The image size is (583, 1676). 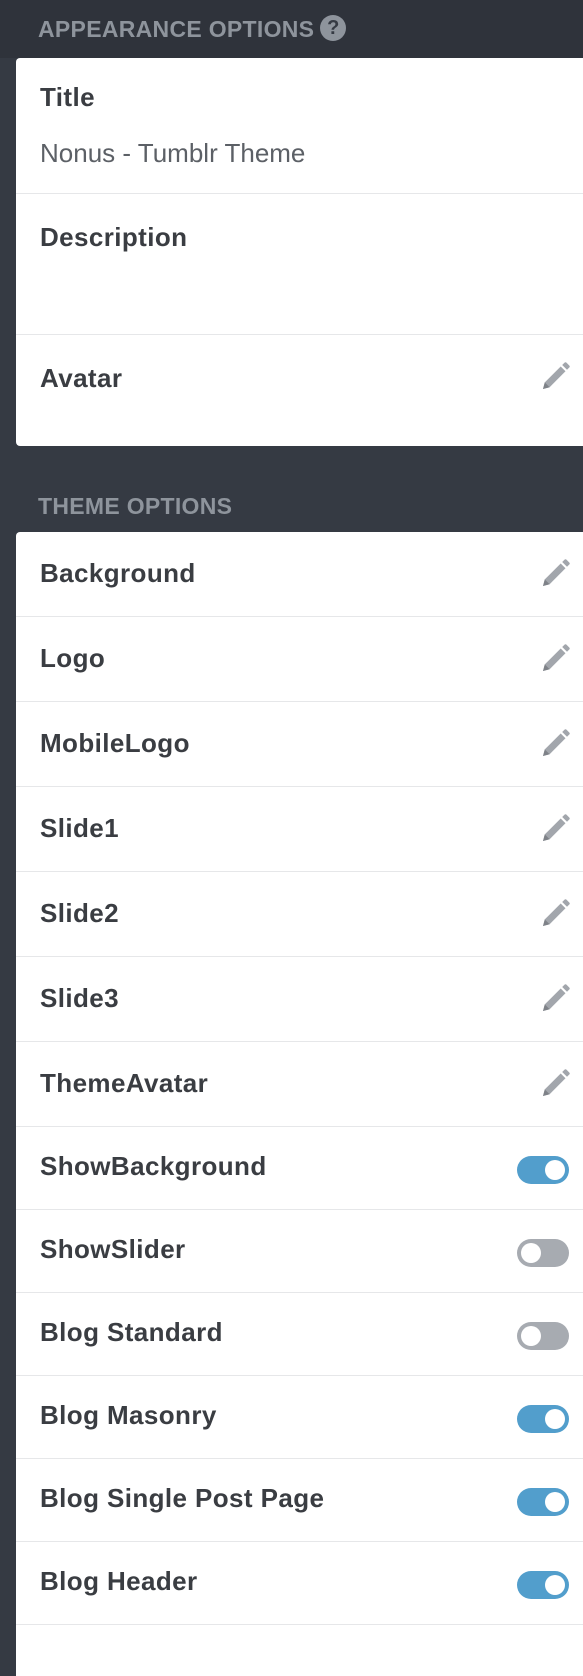 What do you see at coordinates (299, 1417) in the screenshot?
I see `toggle-option-row: Blog Masonry` at bounding box center [299, 1417].